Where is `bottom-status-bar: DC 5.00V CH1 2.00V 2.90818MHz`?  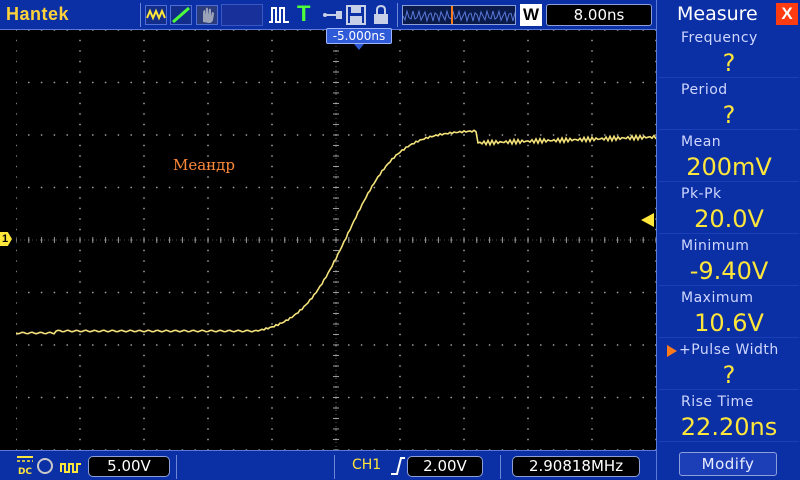 bottom-status-bar: DC 5.00V CH1 2.00V 2.90818MHz is located at coordinates (328, 465).